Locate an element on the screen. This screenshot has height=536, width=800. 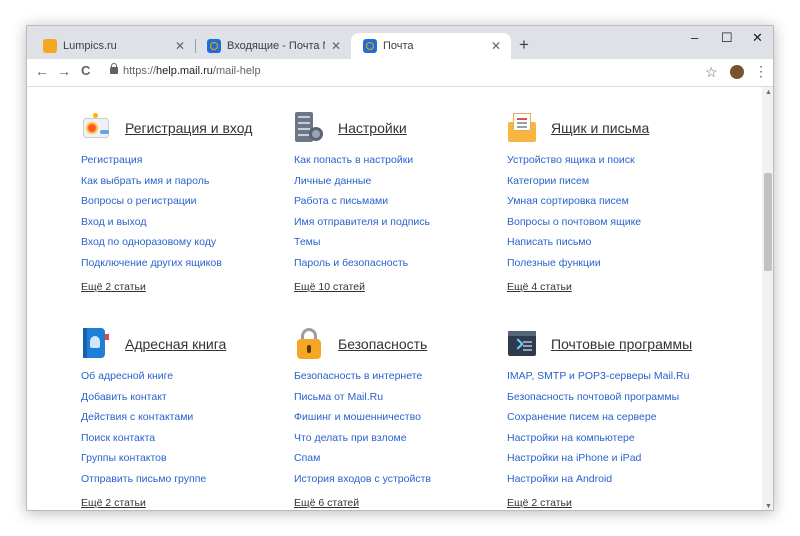
article-link: Фишинг и мошенничество is located at coordinates (399, 421).